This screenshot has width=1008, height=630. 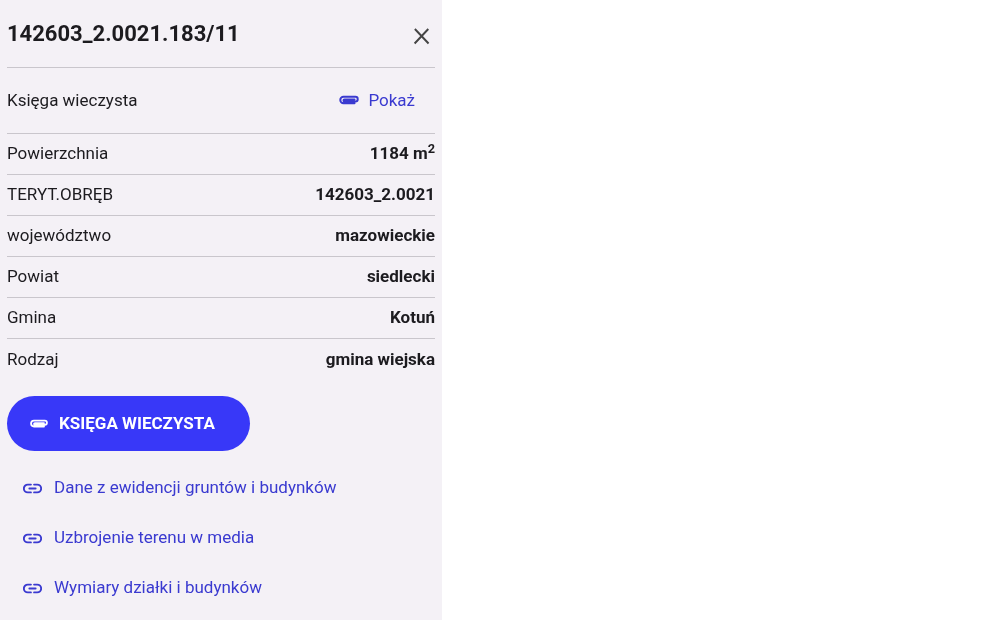 What do you see at coordinates (59, 236) in the screenshot?
I see `row-label: województwo` at bounding box center [59, 236].